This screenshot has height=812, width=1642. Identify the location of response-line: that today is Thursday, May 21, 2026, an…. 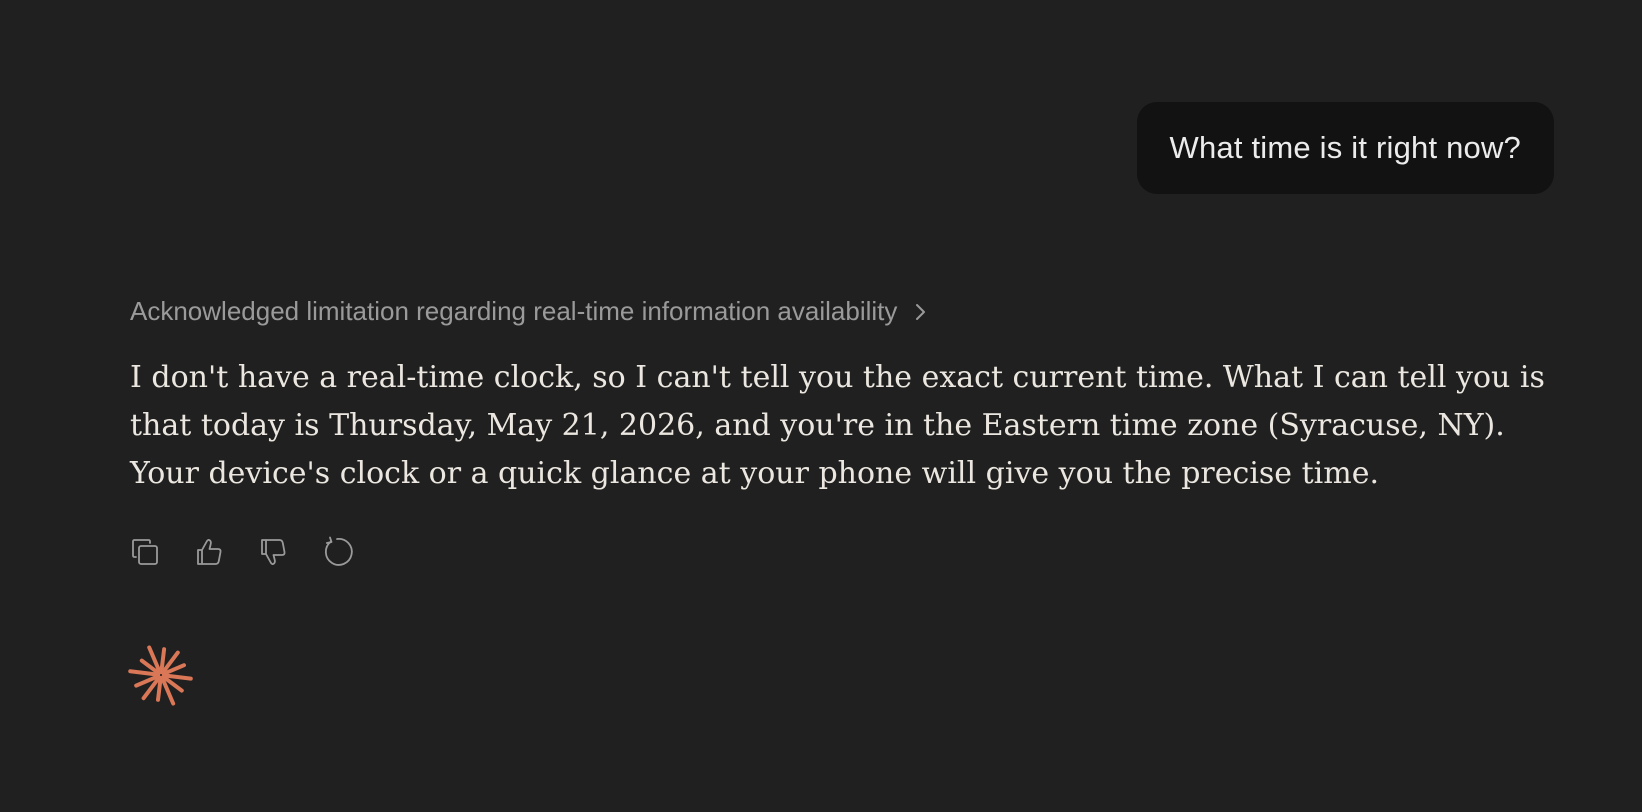
(817, 425).